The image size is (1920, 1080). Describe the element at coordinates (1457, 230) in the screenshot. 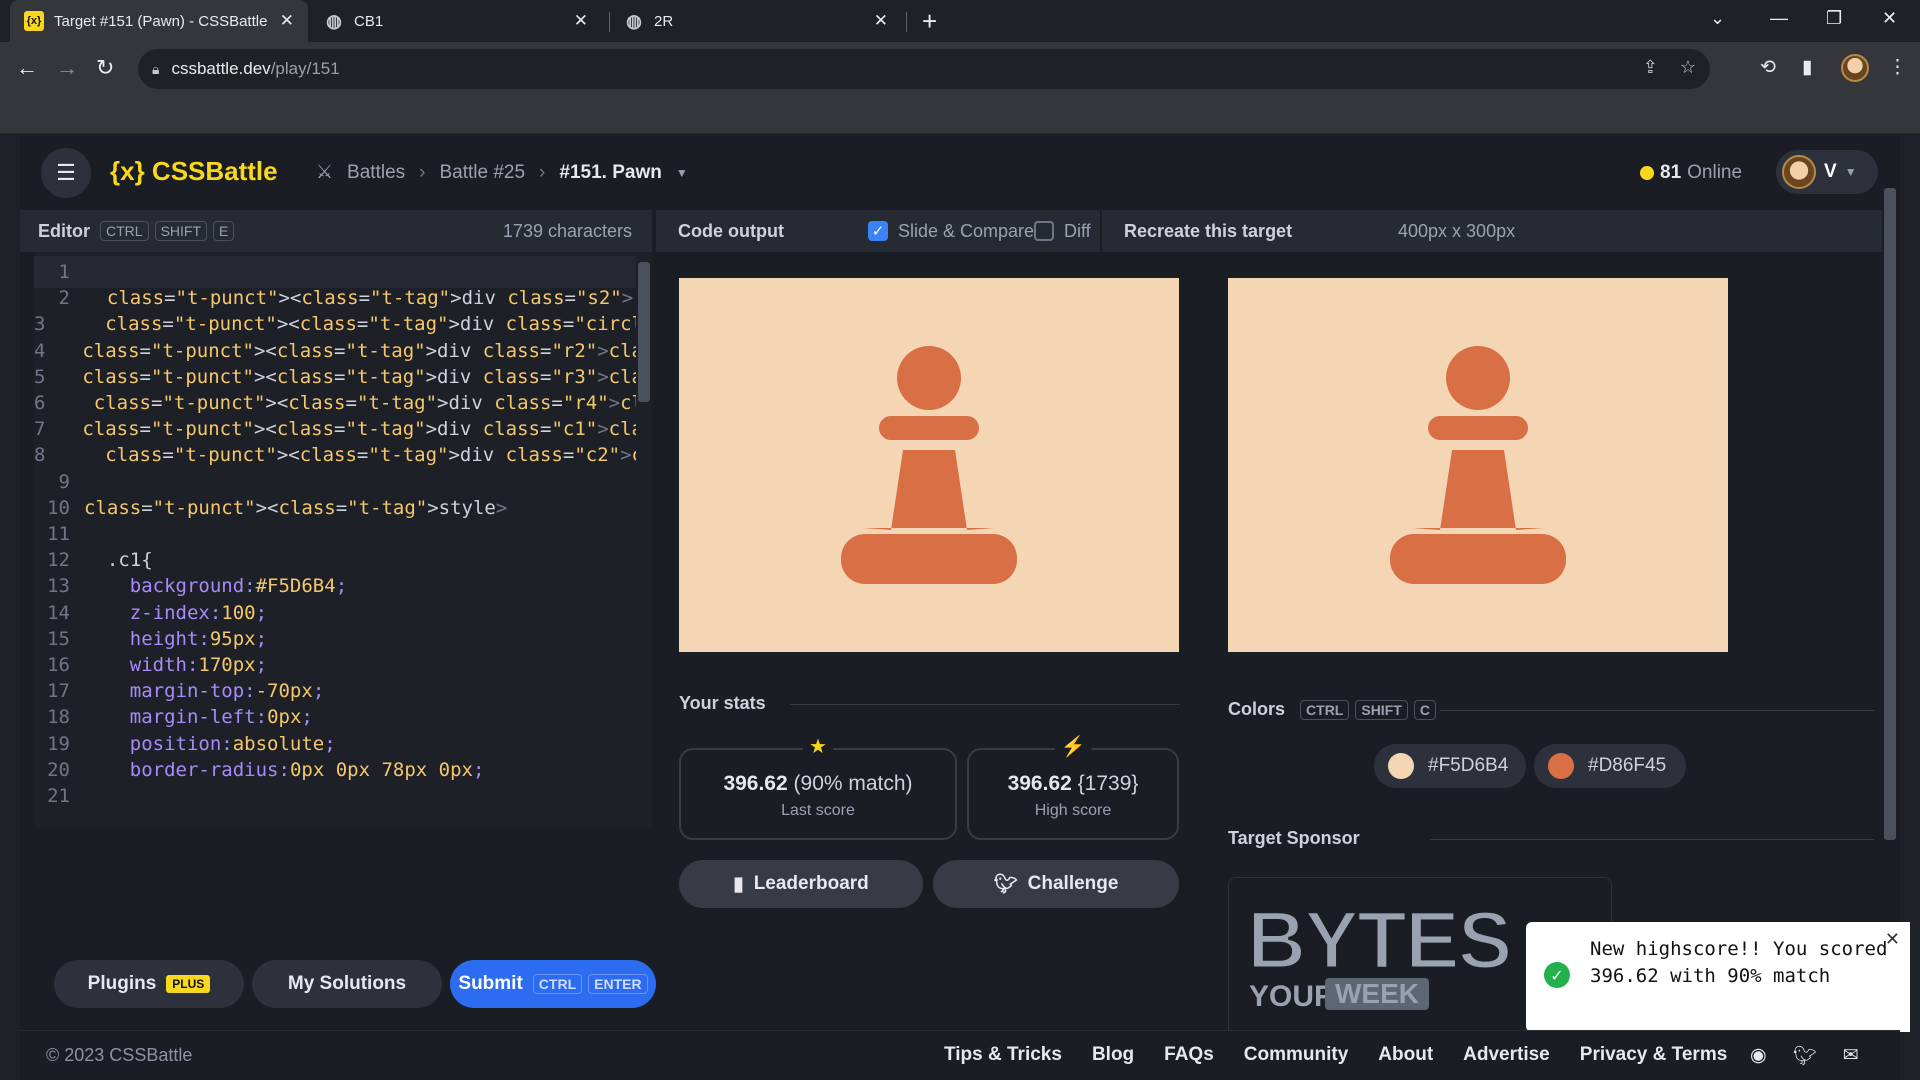

I see `target-size: 400px x 300px` at that location.